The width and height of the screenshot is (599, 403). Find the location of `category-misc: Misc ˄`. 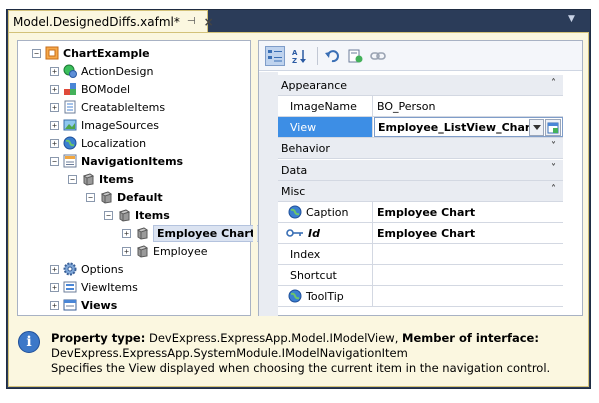

category-misc: Misc ˄ is located at coordinates (420, 191).